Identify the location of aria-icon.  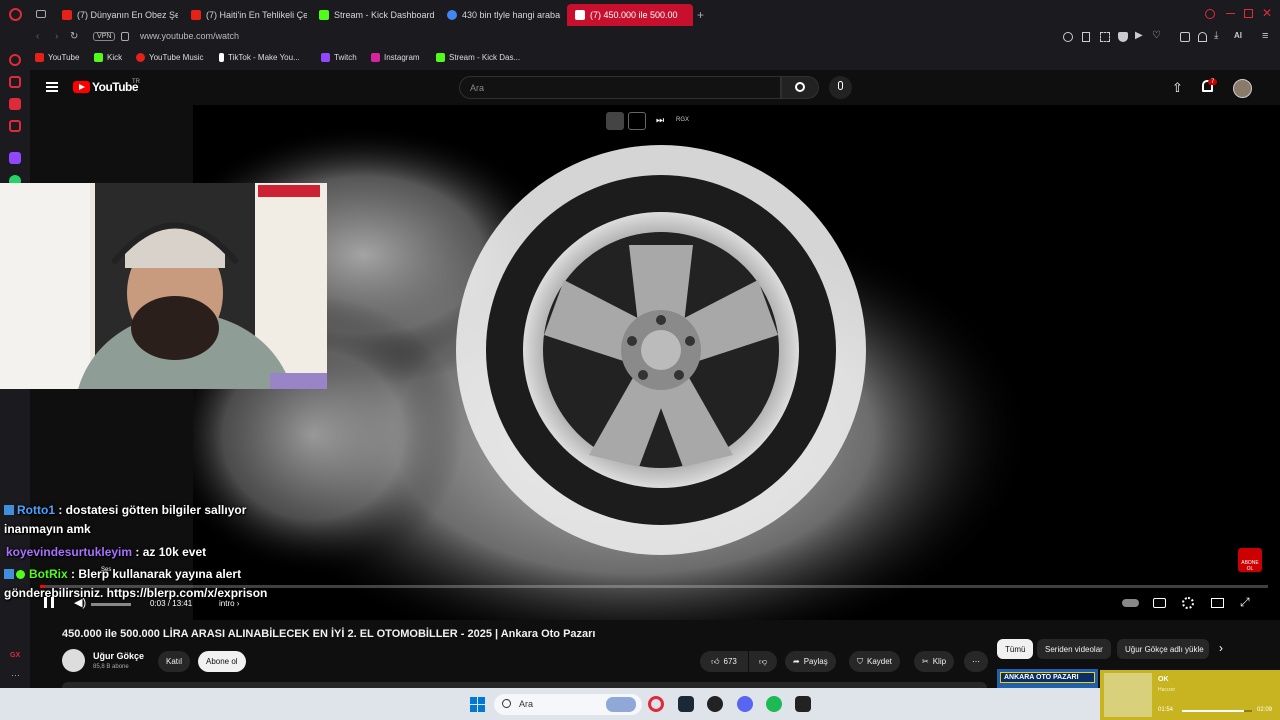
(15, 60).